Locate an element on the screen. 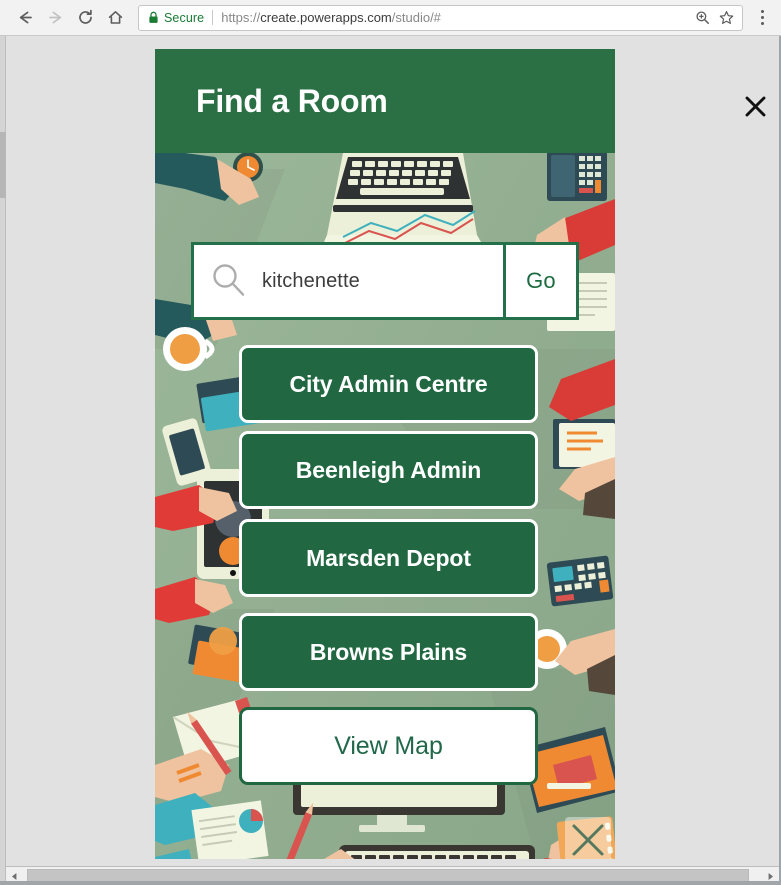 The image size is (781, 885). view-map-button-label: View Map is located at coordinates (388, 745).